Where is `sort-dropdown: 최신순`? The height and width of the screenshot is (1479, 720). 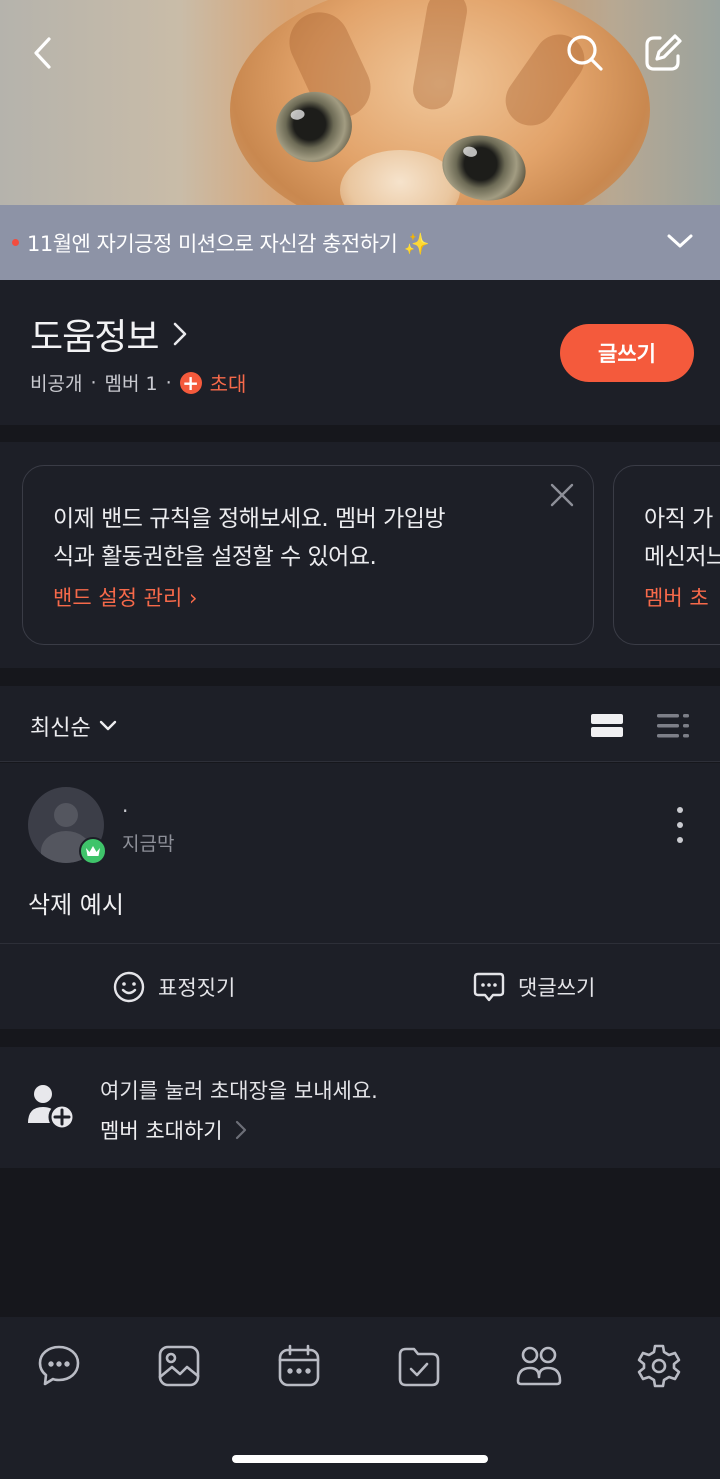
sort-dropdown: 최신순 is located at coordinates (73, 726).